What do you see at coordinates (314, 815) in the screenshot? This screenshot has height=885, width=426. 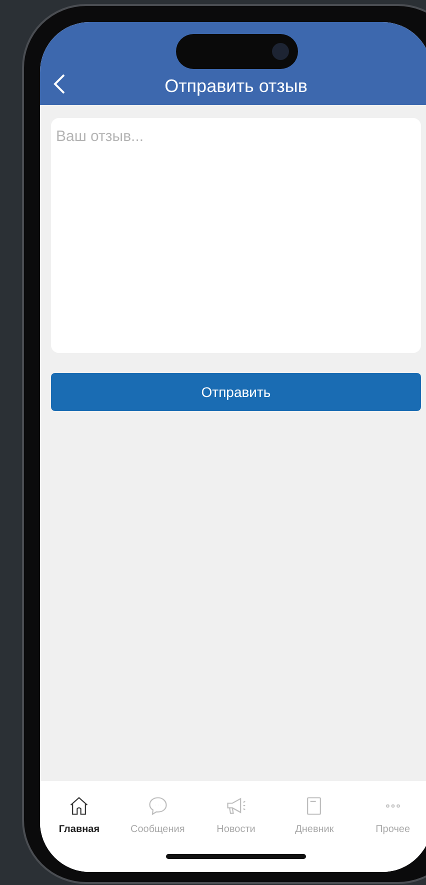 I see `tab-bar-item: Дневник` at bounding box center [314, 815].